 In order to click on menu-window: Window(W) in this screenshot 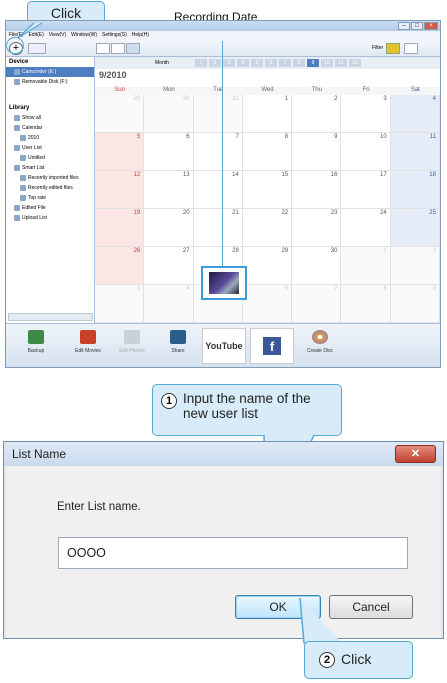, I will do `click(84, 35)`.